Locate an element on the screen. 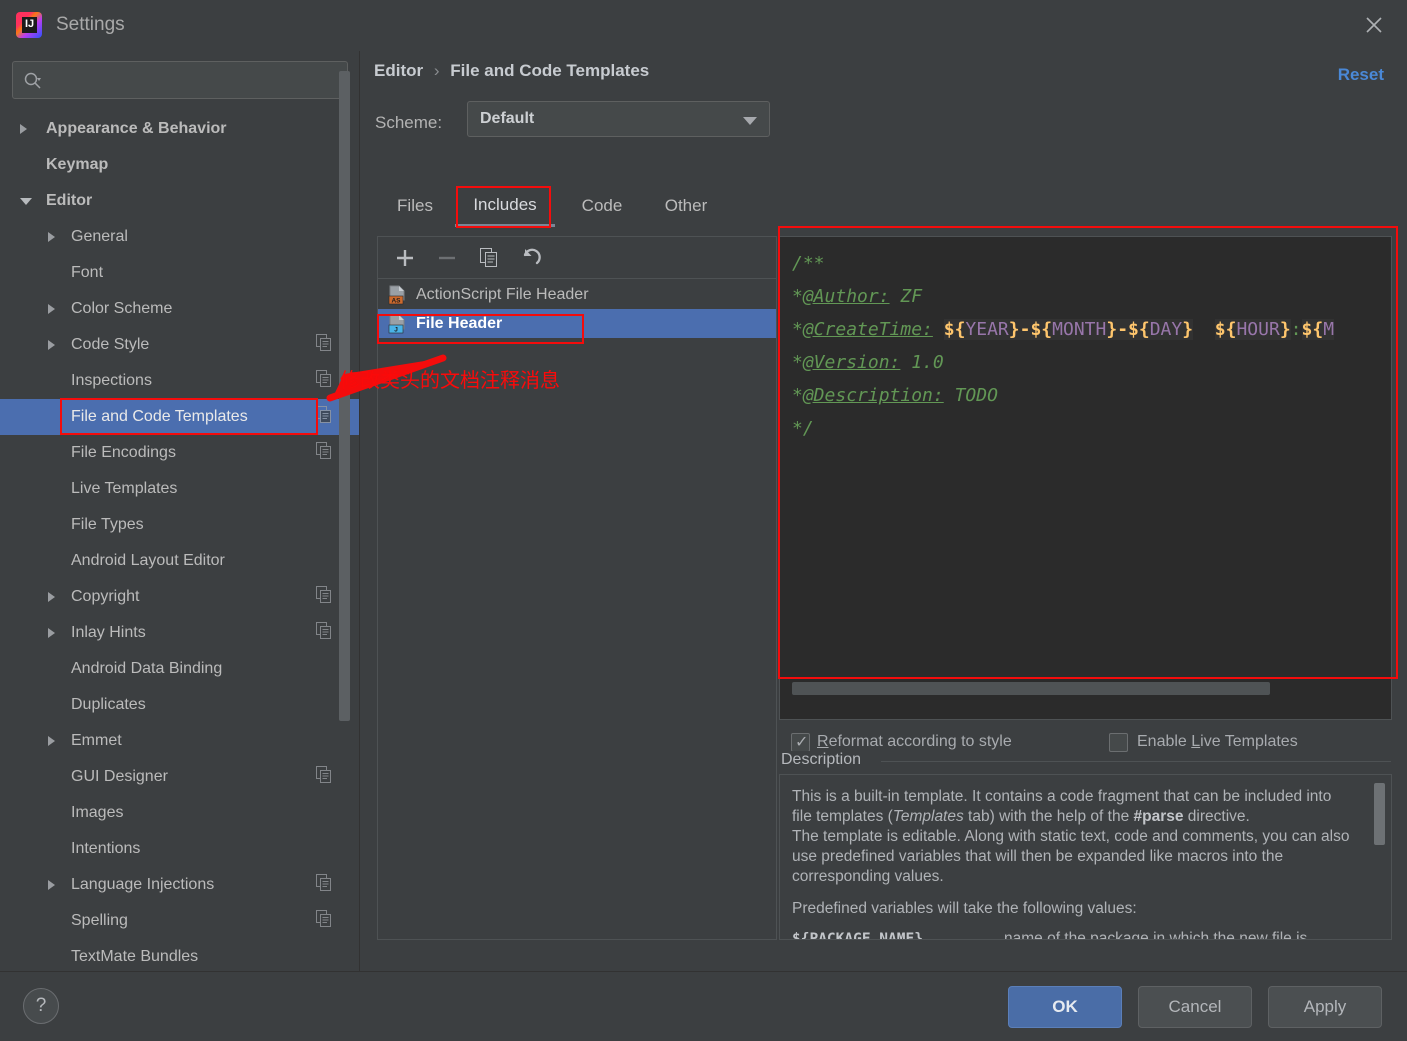 The width and height of the screenshot is (1407, 1041). tab-includes: Includes is located at coordinates (505, 206).